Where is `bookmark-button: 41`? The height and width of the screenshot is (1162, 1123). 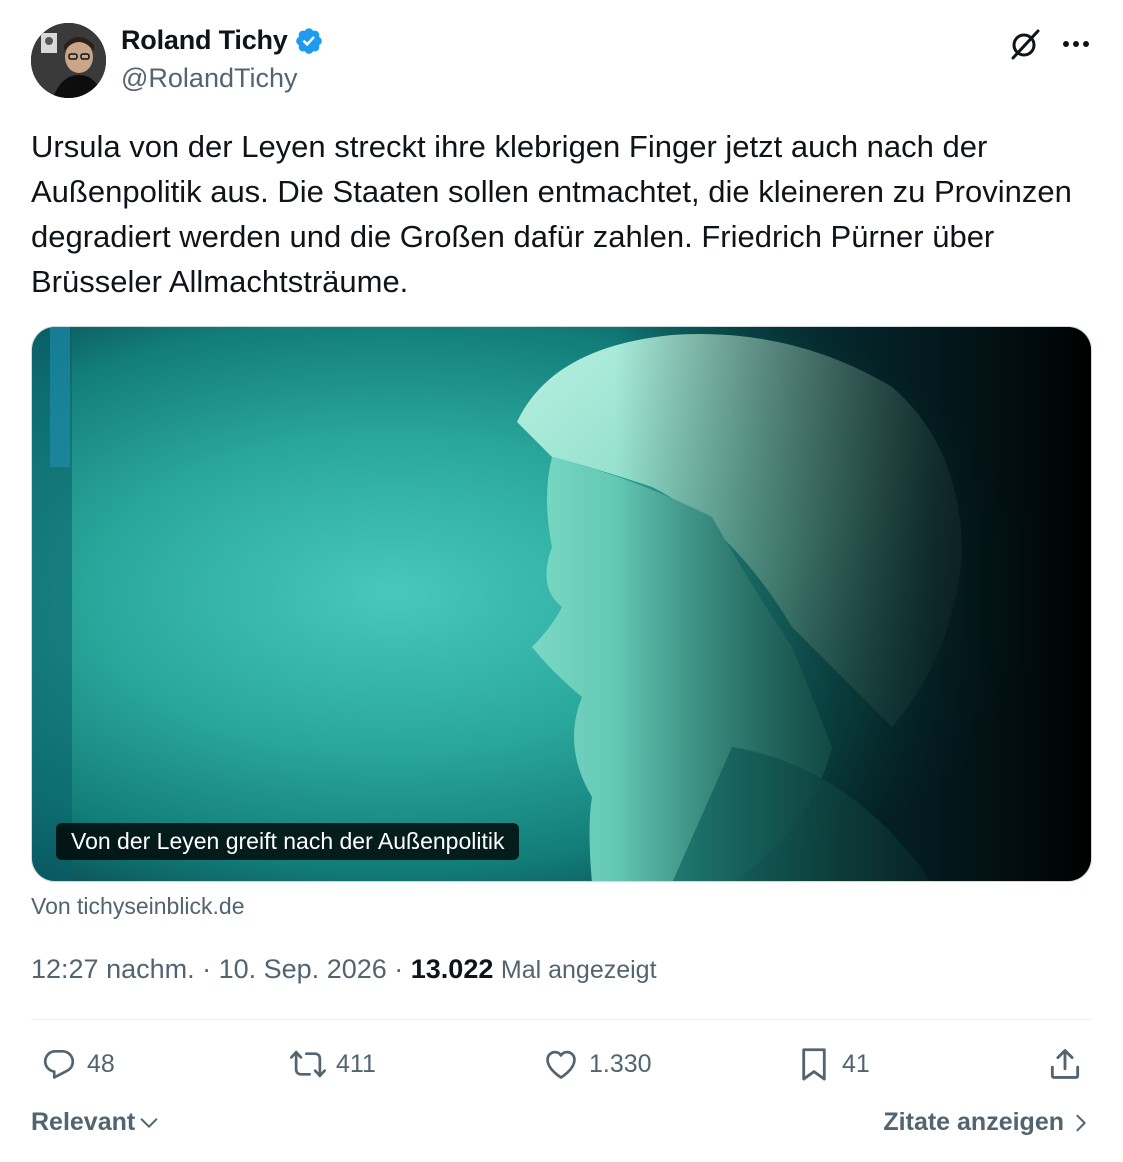 bookmark-button: 41 is located at coordinates (832, 1064).